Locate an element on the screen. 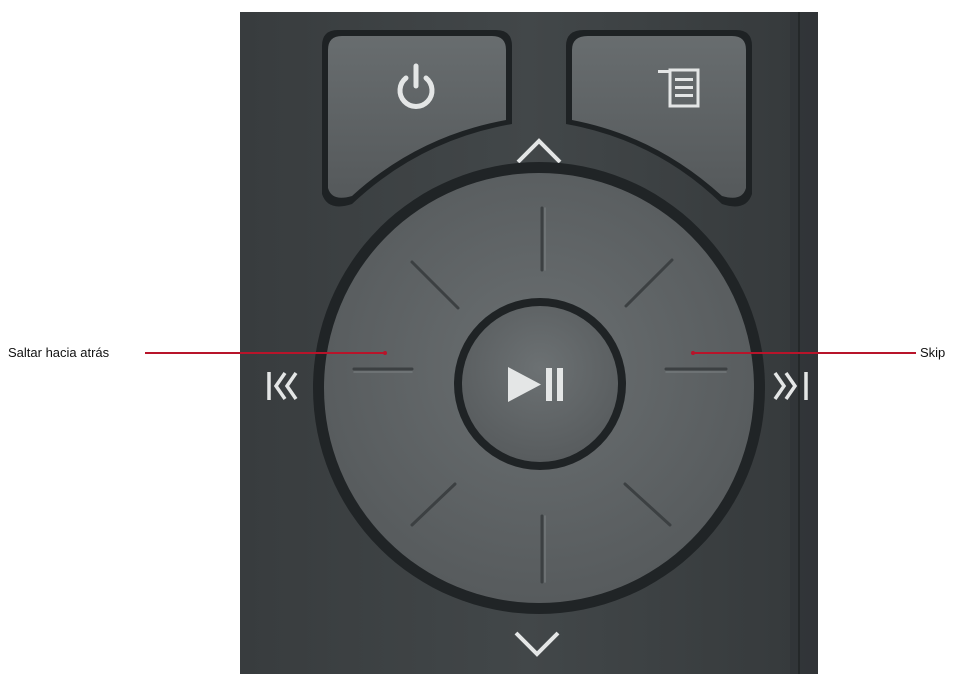 Image resolution: width=958 pixels, height=674 pixels. play-pause-button is located at coordinates (540, 384).